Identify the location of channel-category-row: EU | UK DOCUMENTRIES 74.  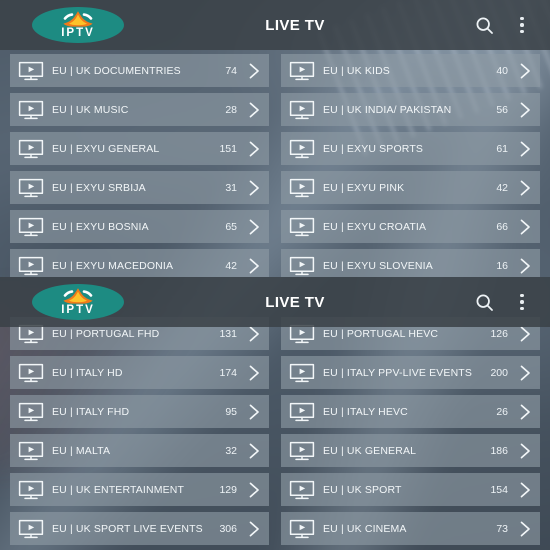
(139, 70).